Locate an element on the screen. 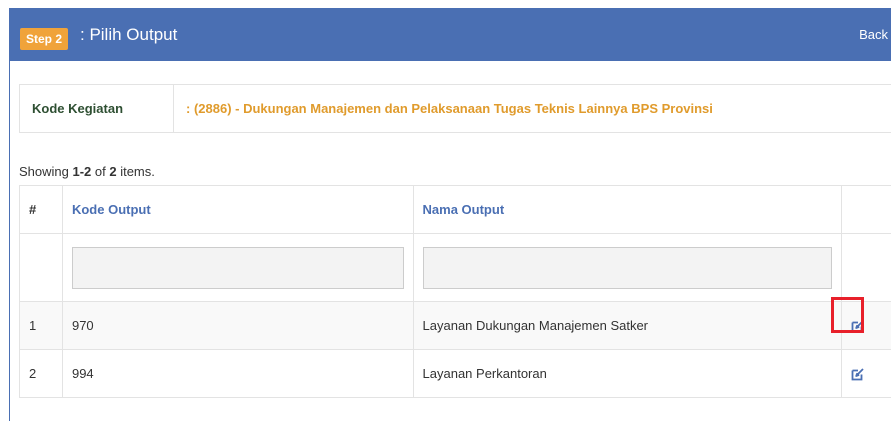 Image resolution: width=891 pixels, height=421 pixels. row-nama-output: Layanan Dukungan Manajemen Satker is located at coordinates (627, 325).